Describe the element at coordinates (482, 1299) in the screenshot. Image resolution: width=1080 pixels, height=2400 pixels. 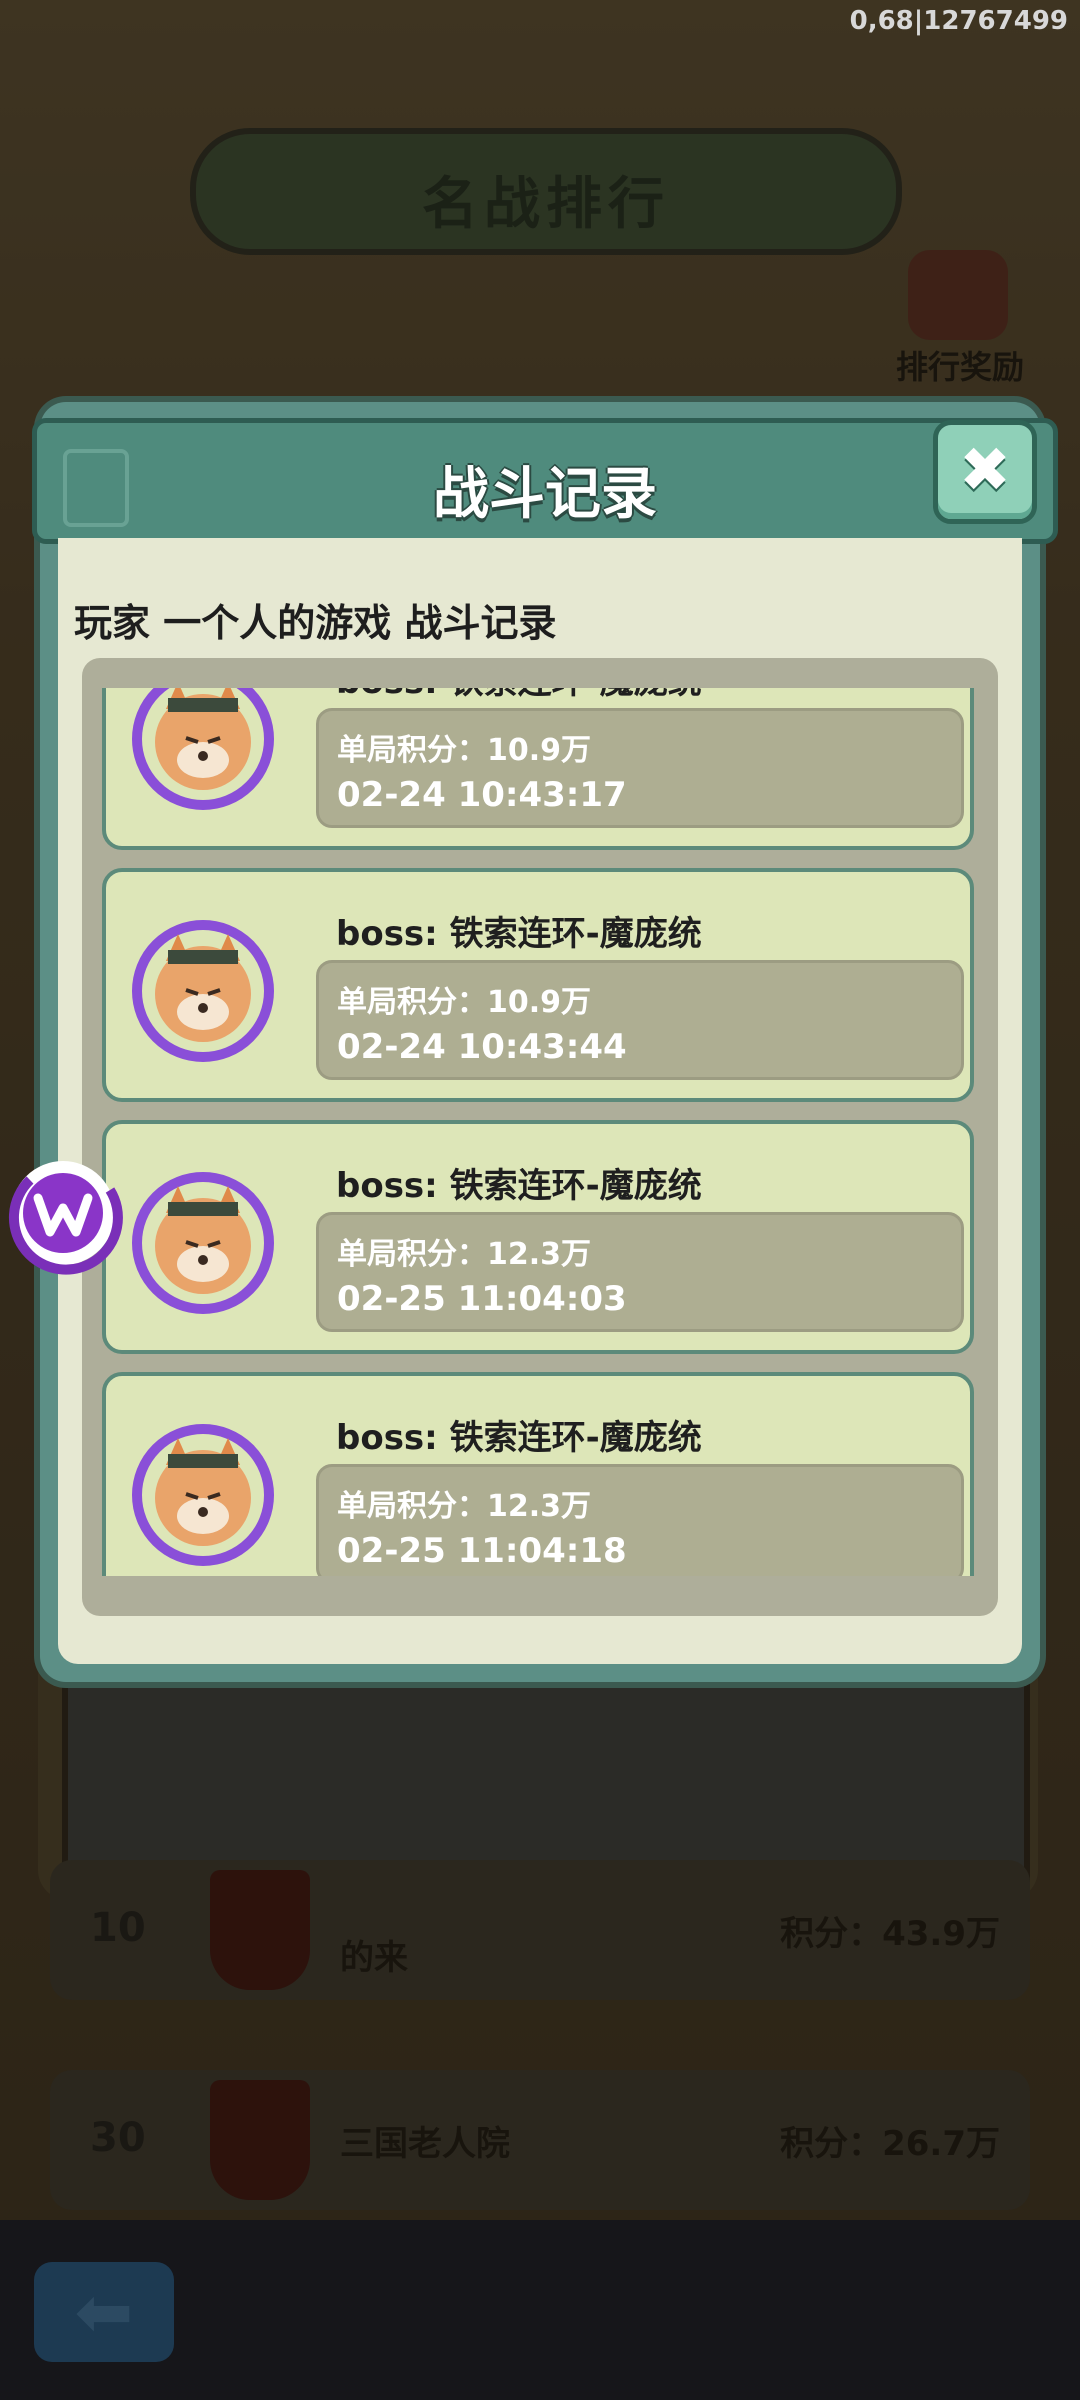
I see `record-time: 02-25 11:04:03` at that location.